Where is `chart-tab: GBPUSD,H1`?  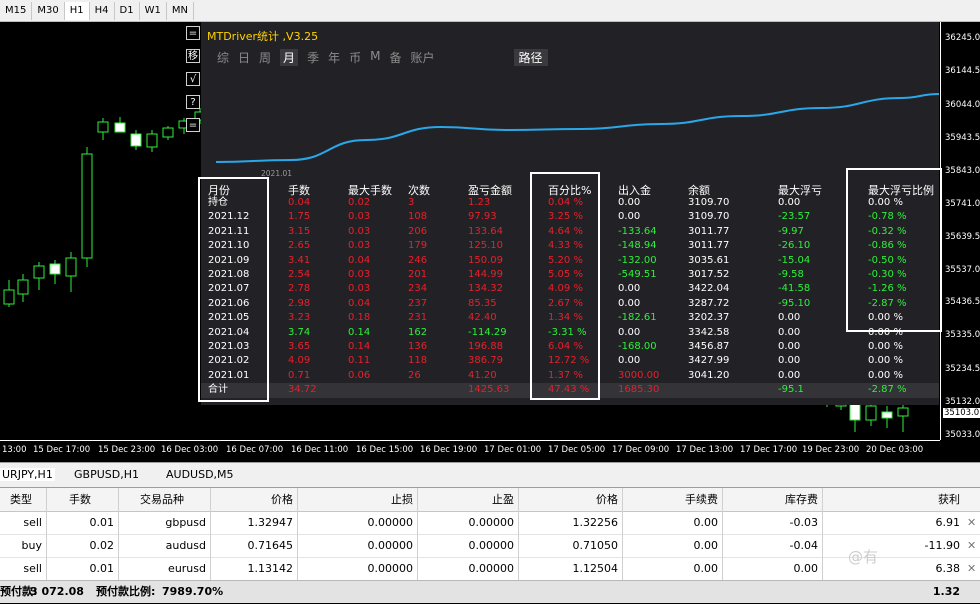
chart-tab: GBPUSD,H1 is located at coordinates (106, 474).